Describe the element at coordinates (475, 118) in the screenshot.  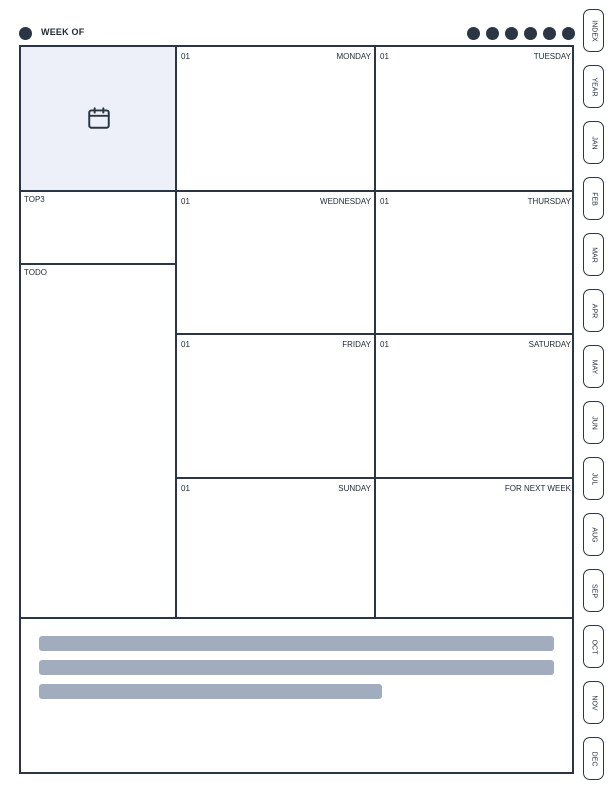
I see `day-cell-tuesday: 01 TUESDAY` at that location.